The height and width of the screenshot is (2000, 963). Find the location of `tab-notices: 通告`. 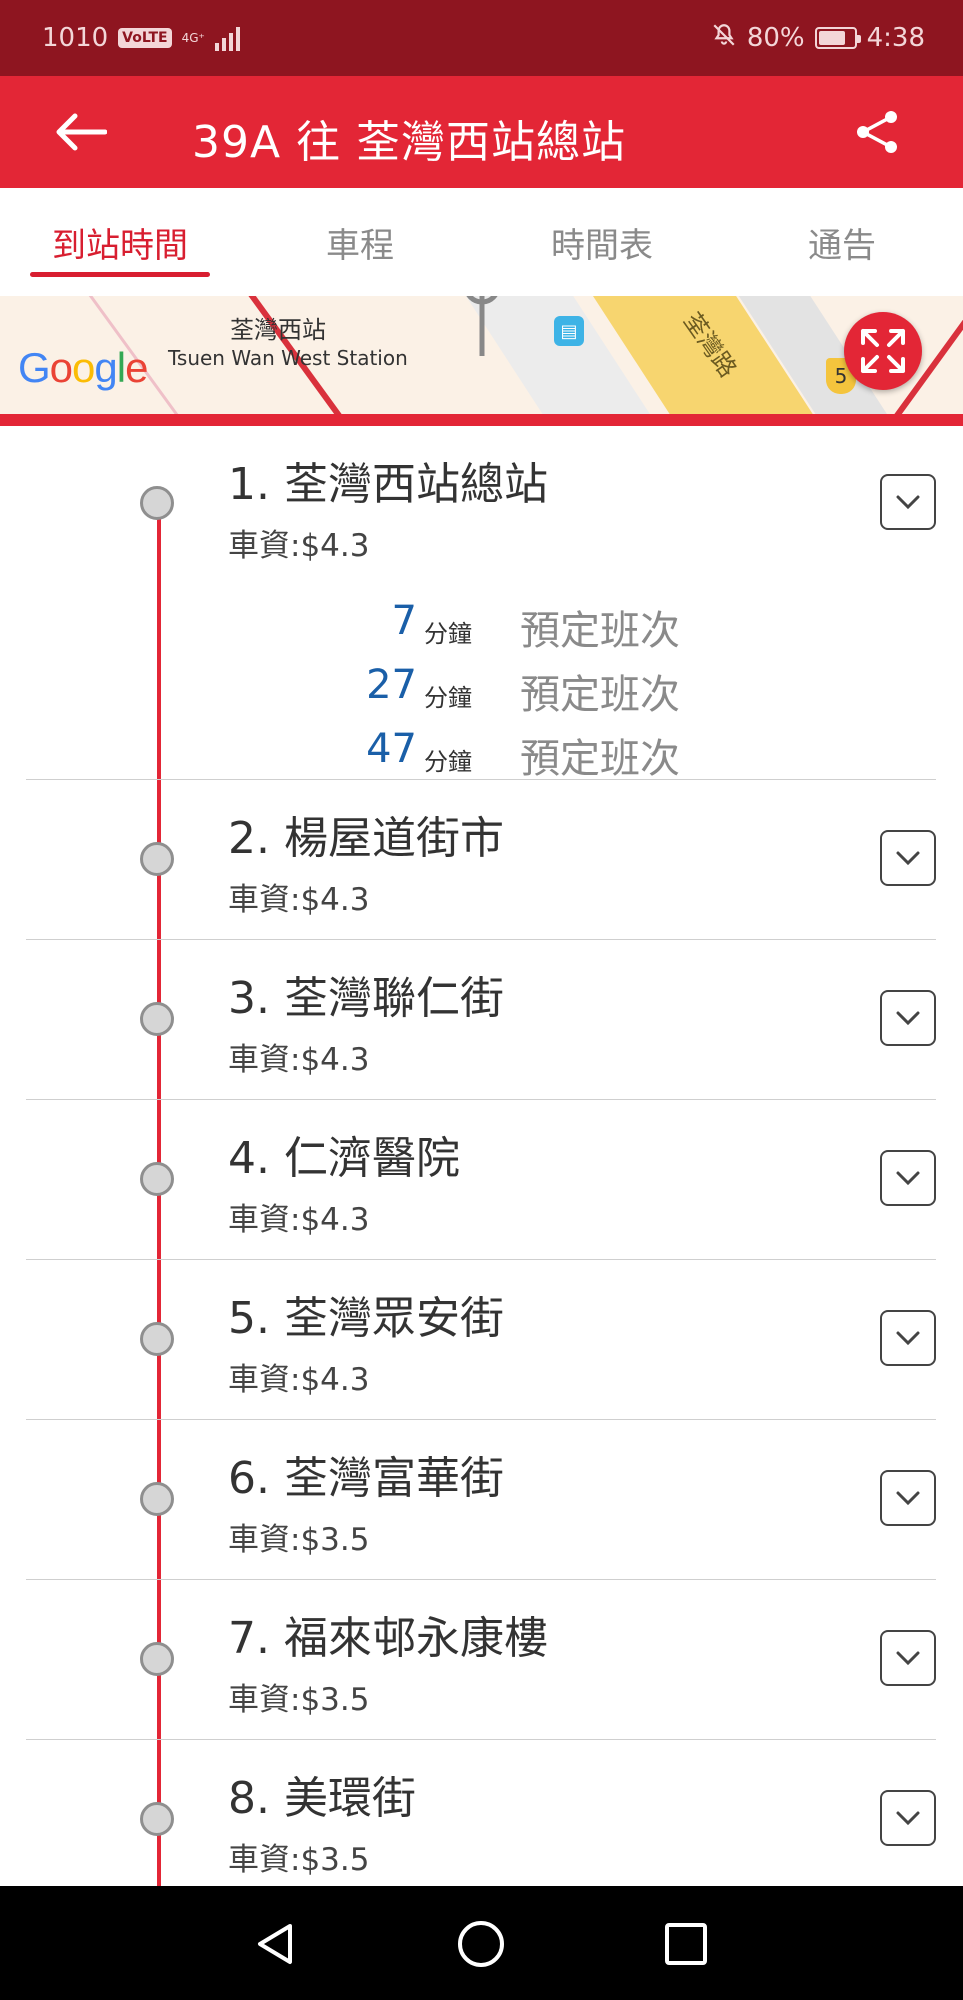

tab-notices: 通告 is located at coordinates (842, 242).